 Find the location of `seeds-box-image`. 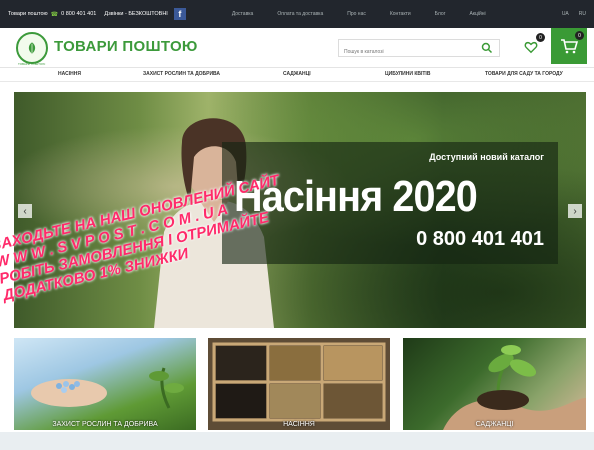

seeds-box-image is located at coordinates (299, 384).